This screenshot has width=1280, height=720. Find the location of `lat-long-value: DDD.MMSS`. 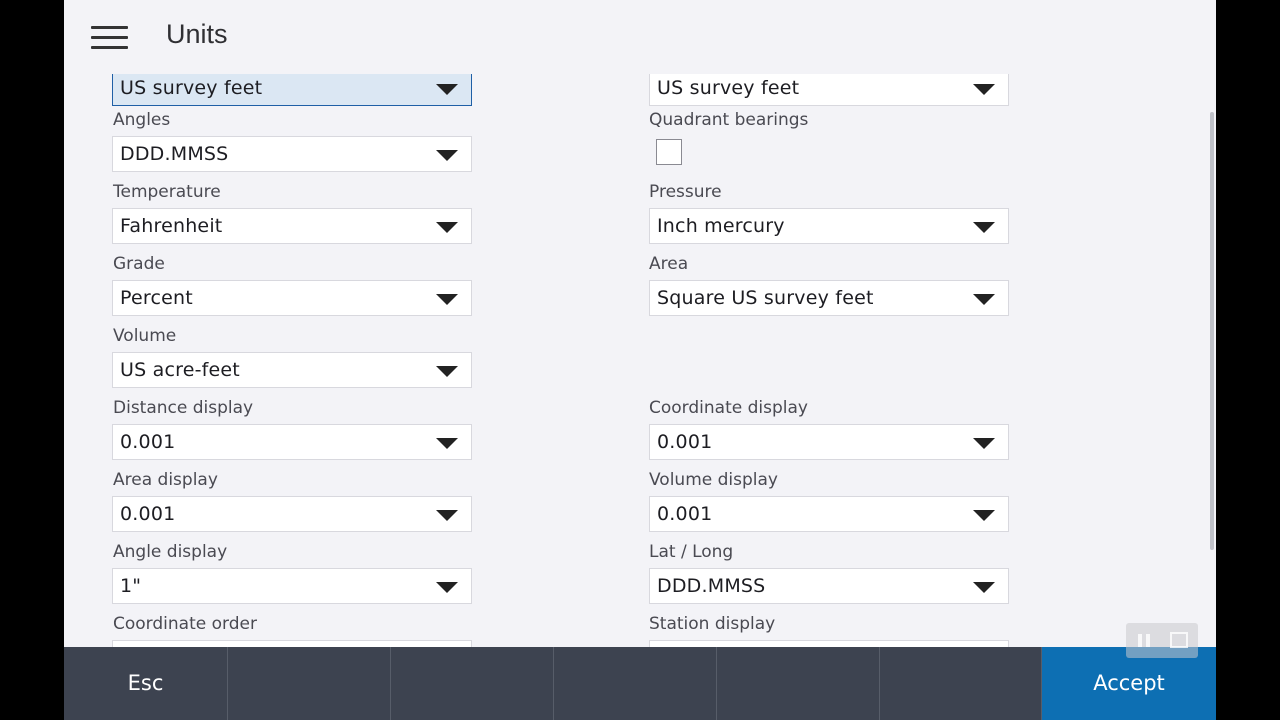

lat-long-value: DDD.MMSS is located at coordinates (711, 586).